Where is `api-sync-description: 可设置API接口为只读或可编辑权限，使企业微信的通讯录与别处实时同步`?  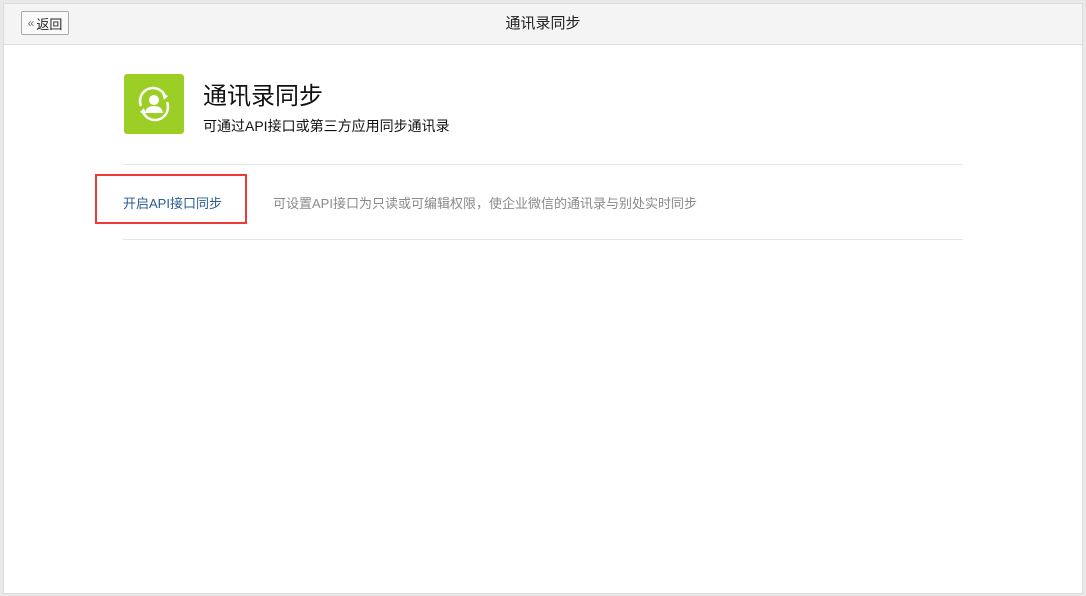 api-sync-description: 可设置API接口为只读或可编辑权限，使企业微信的通讯录与别处实时同步 is located at coordinates (485, 203).